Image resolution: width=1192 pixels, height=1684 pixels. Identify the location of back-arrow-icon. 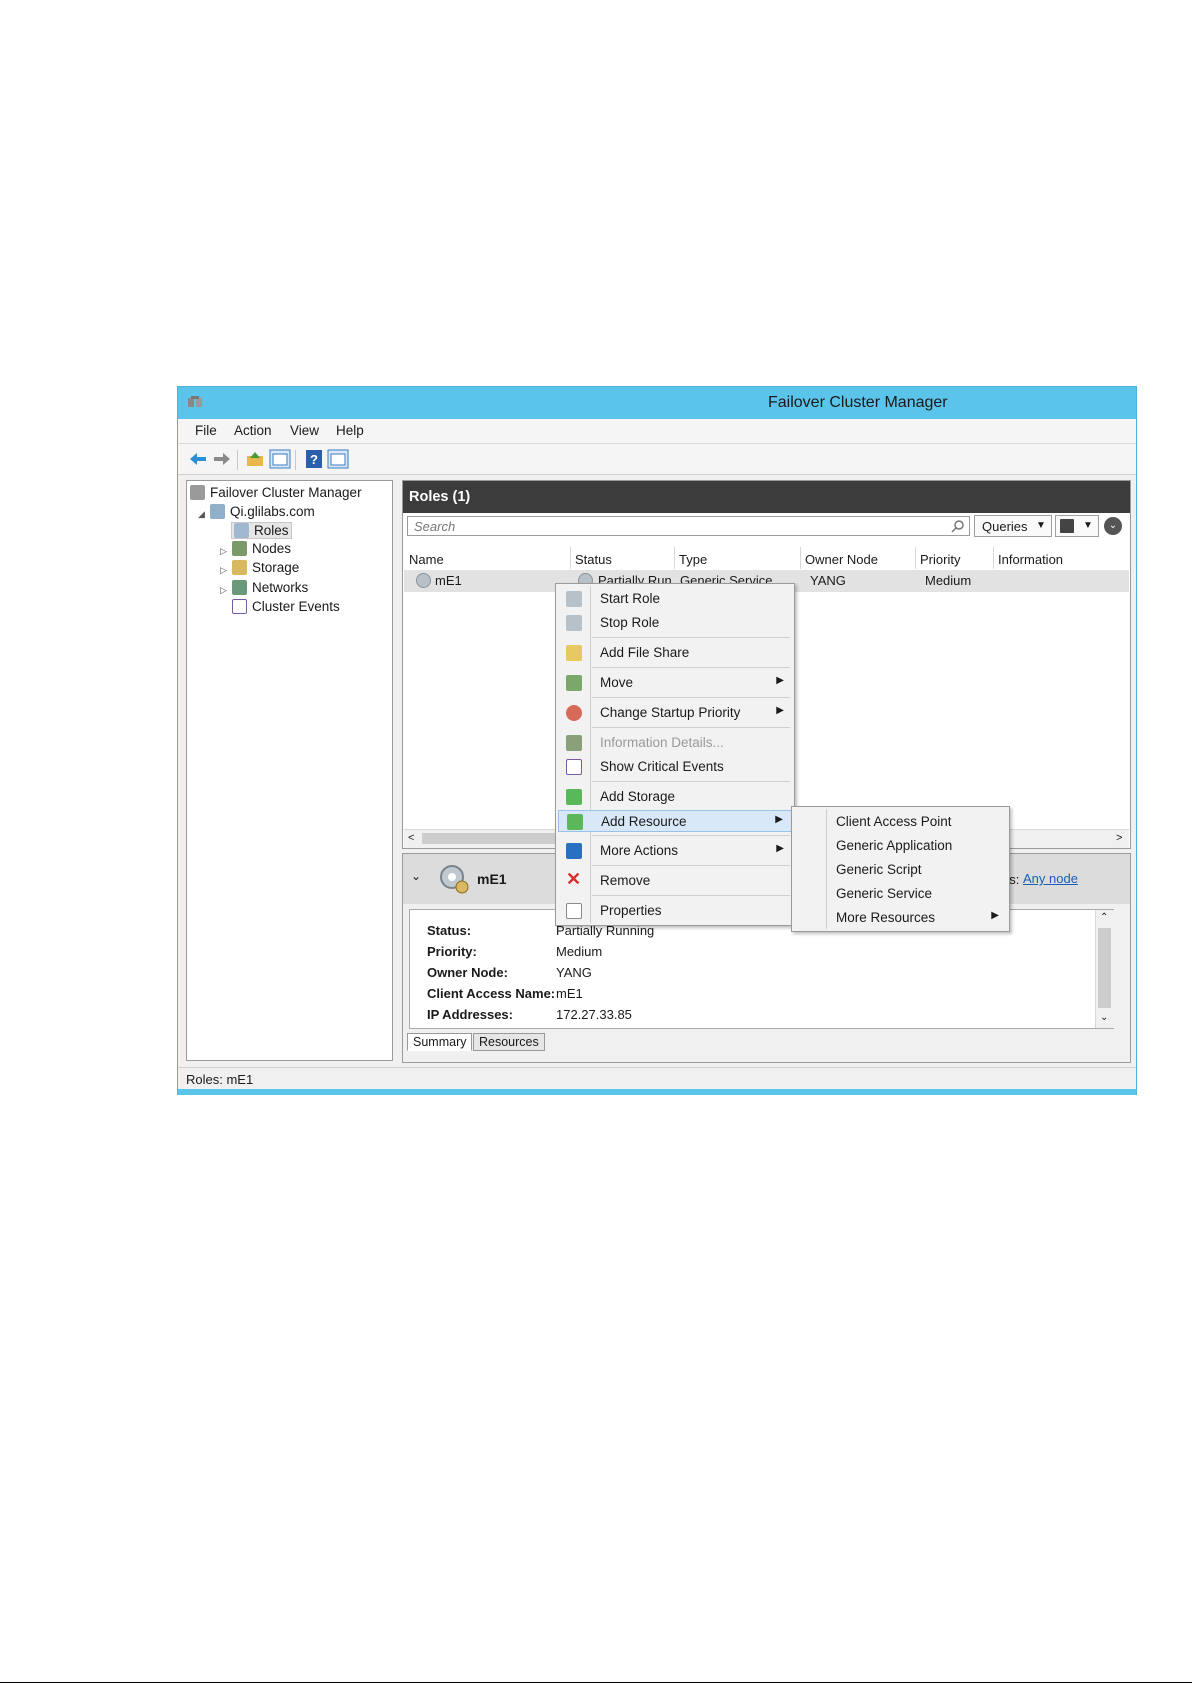
(198, 459).